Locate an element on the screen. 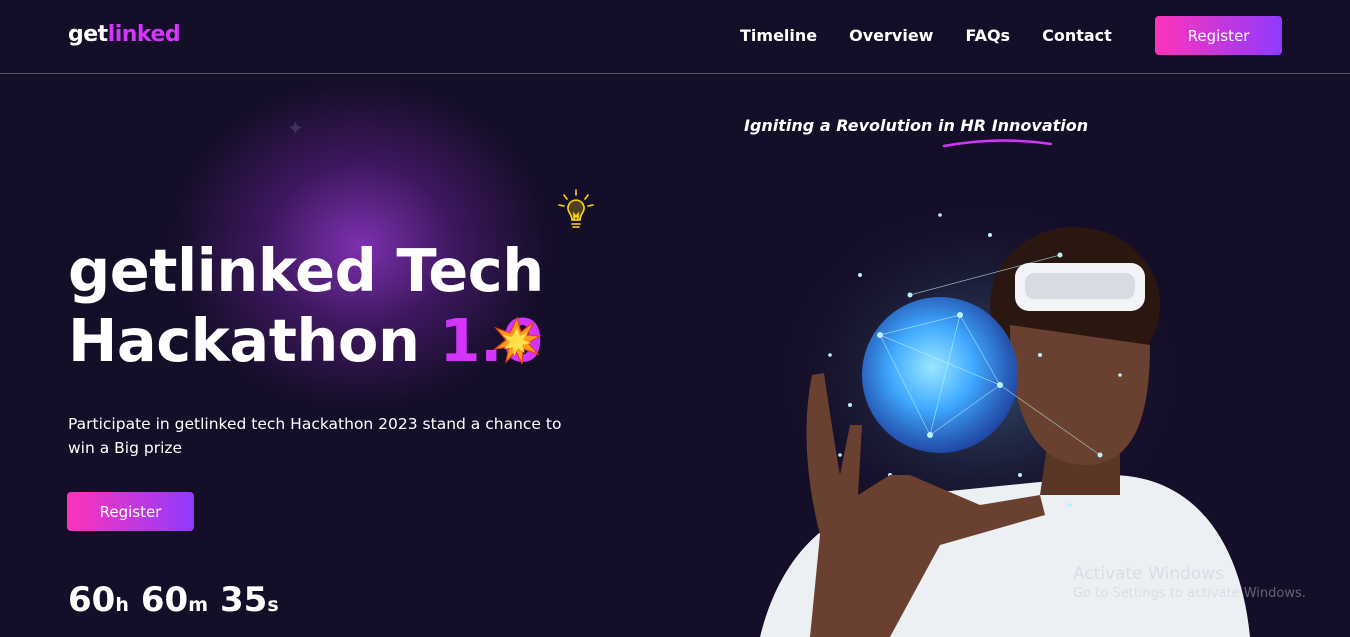 Image resolution: width=1350 pixels, height=637 pixels. countdown-minutes-unit: m is located at coordinates (198, 605).